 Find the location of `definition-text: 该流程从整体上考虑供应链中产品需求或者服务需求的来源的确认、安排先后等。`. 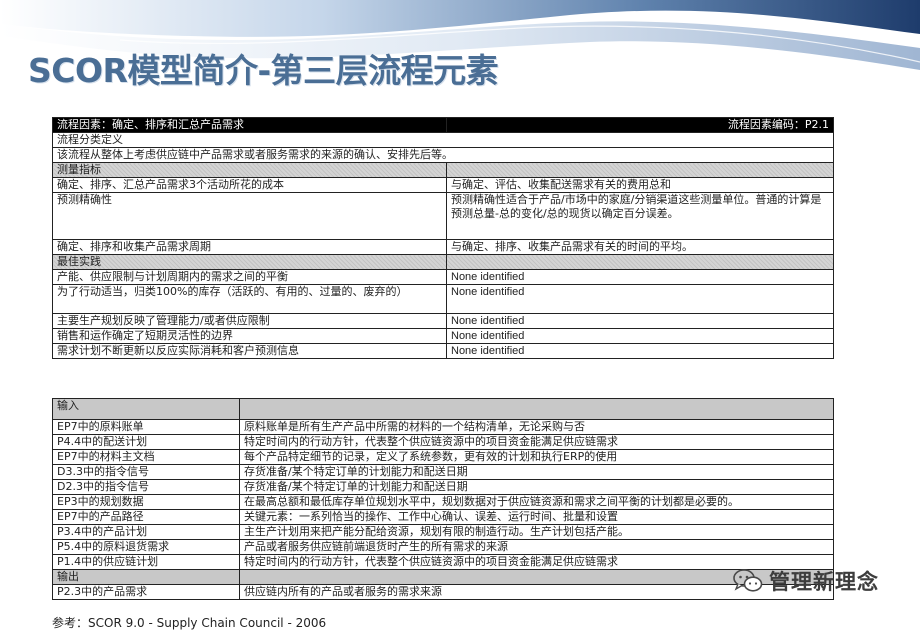

definition-text: 该流程从整体上考虑供应链中产品需求或者服务需求的来源的确认、安排先后等。 is located at coordinates (443, 155).